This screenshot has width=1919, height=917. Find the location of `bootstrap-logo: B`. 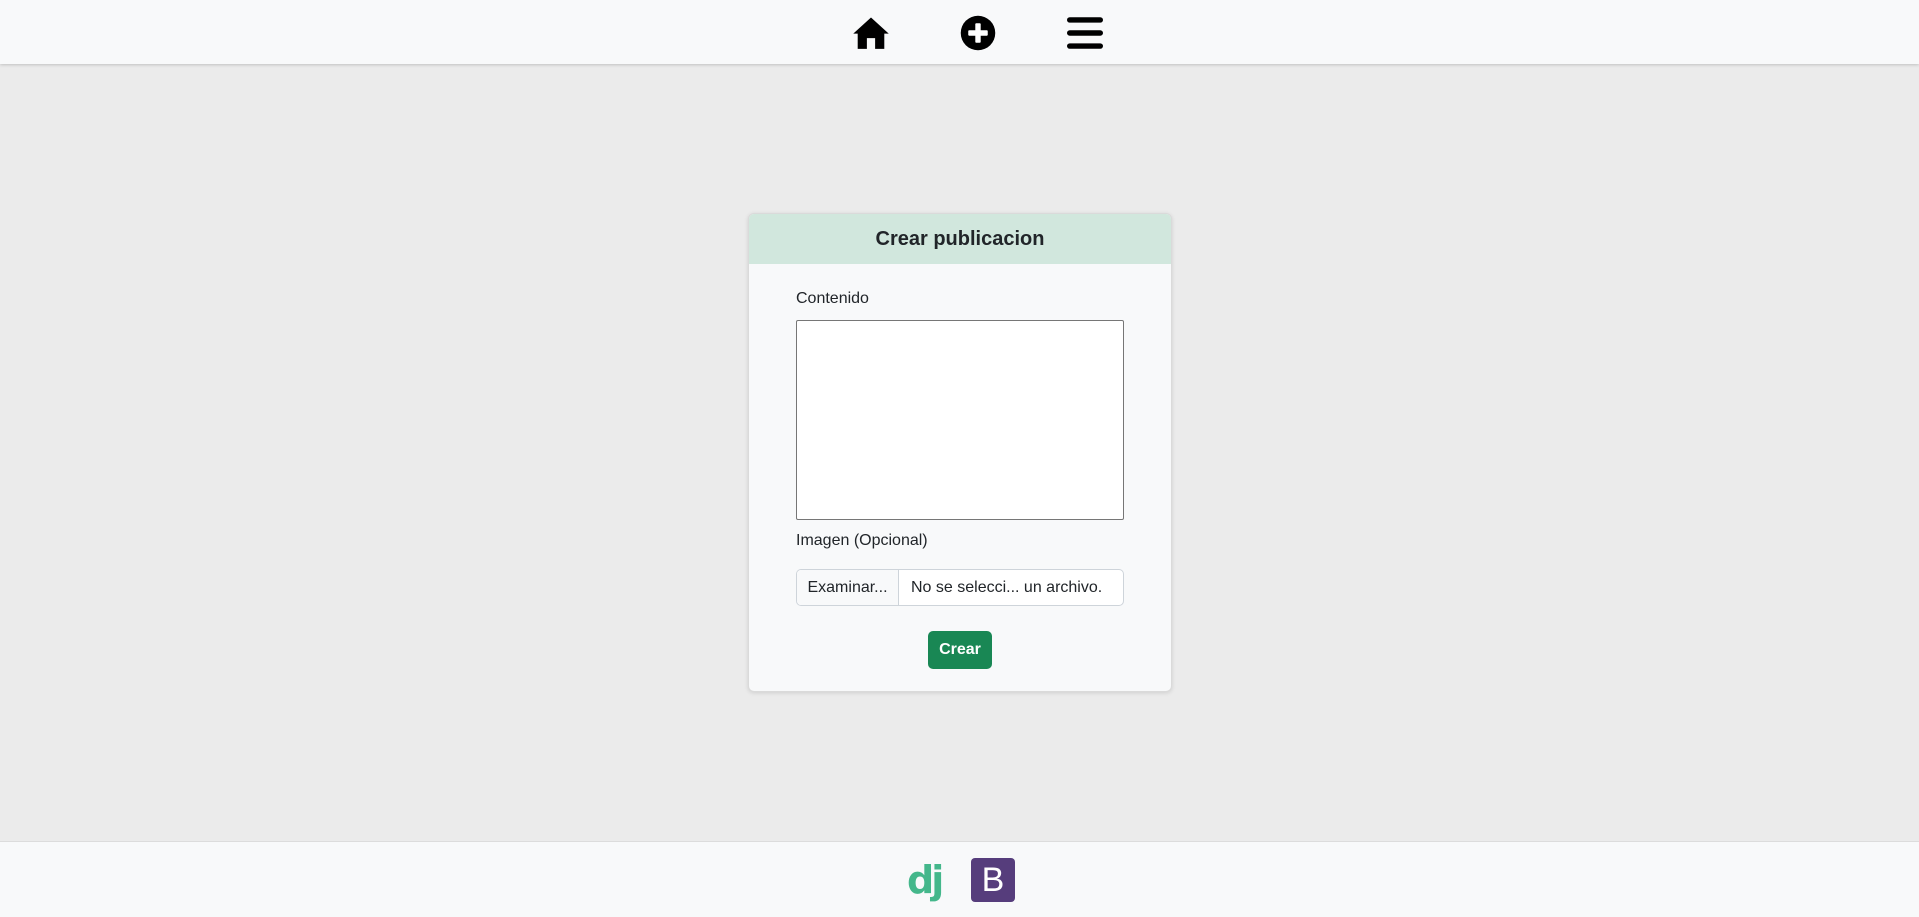

bootstrap-logo: B is located at coordinates (993, 880).